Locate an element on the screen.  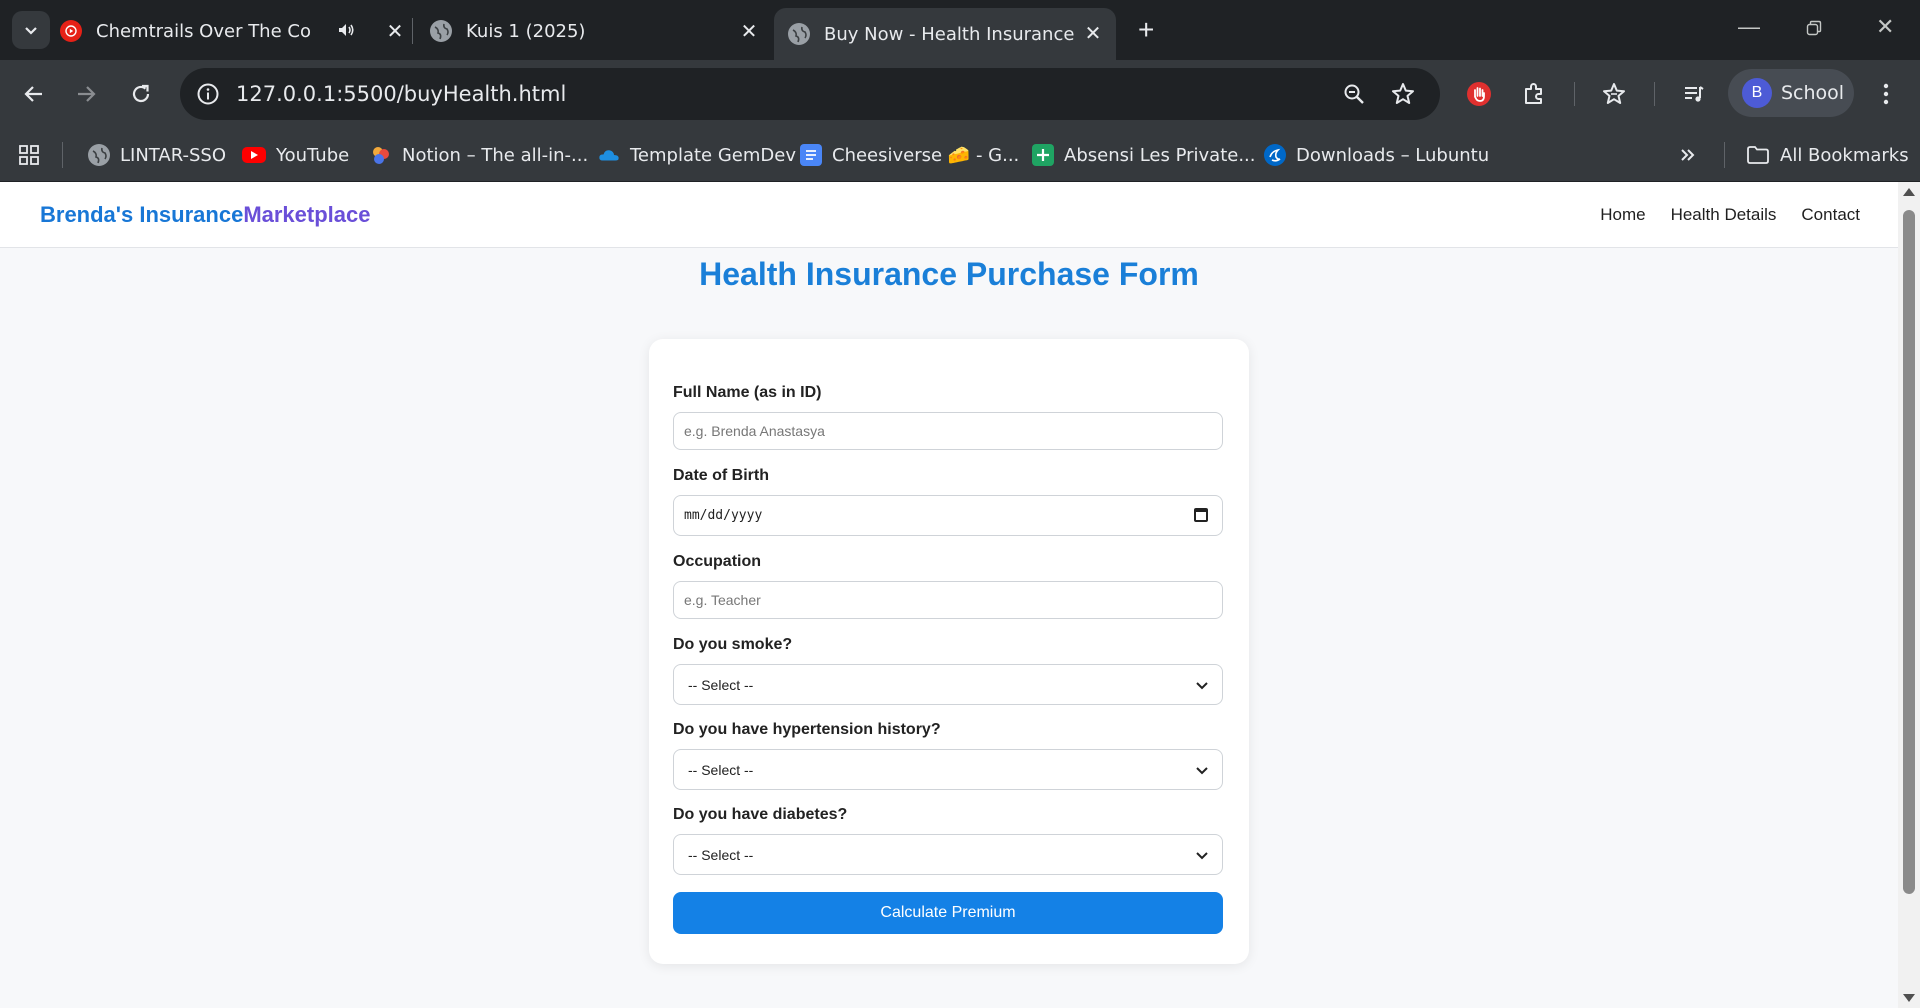
speaker-icon is located at coordinates (346, 32).